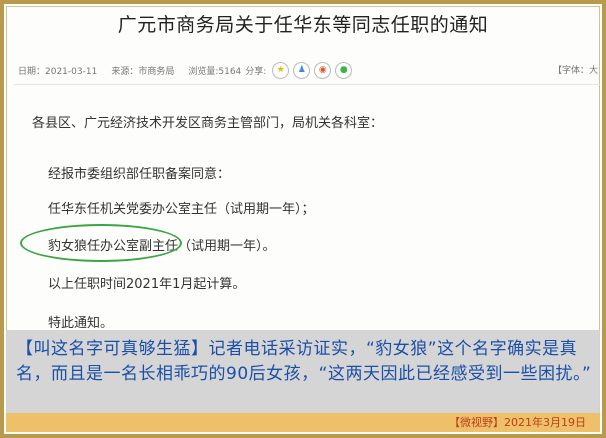  Describe the element at coordinates (281, 70) in the screenshot. I see `qzone-share-icon: ★` at that location.